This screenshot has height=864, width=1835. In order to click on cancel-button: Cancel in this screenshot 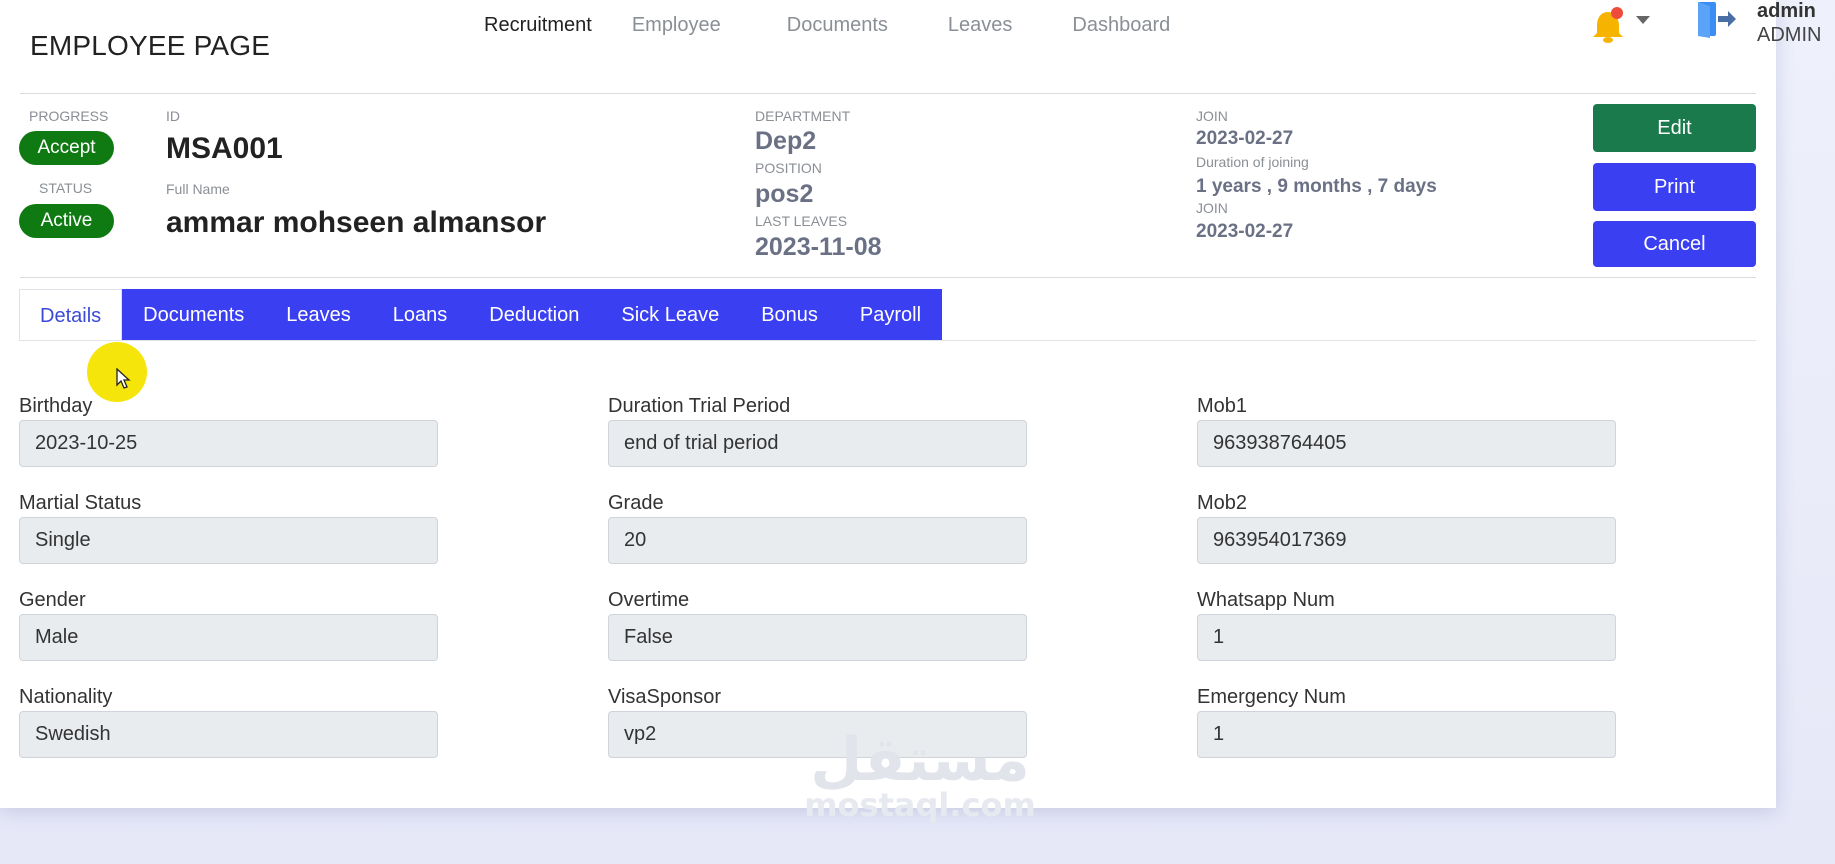, I will do `click(1674, 244)`.